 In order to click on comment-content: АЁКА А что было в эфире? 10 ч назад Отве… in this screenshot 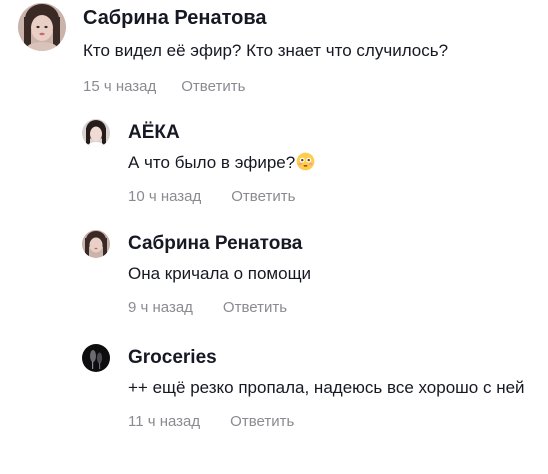, I will do `click(221, 163)`.